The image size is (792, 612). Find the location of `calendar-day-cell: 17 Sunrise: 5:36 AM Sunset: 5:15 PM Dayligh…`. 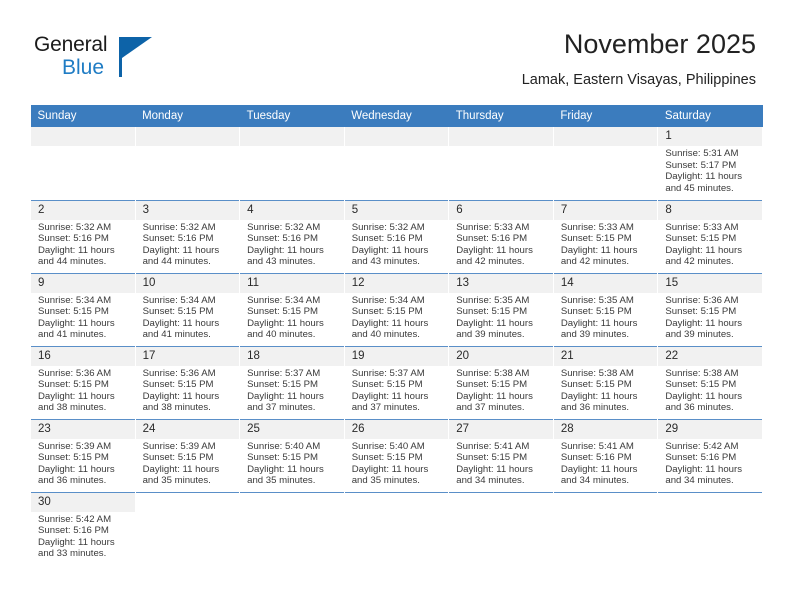

calendar-day-cell: 17 Sunrise: 5:36 AM Sunset: 5:15 PM Dayligh… is located at coordinates (187, 382).